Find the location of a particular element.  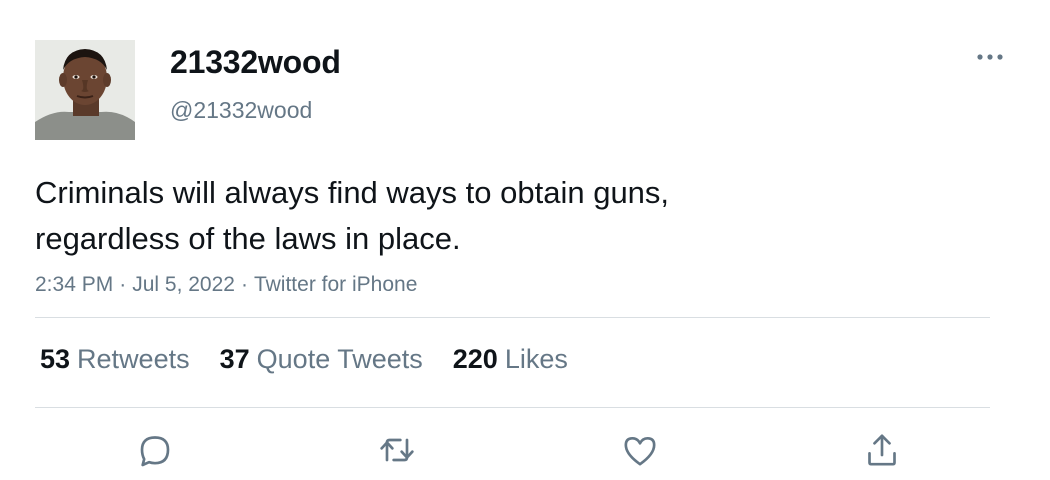

retweet-icon is located at coordinates (397, 450).